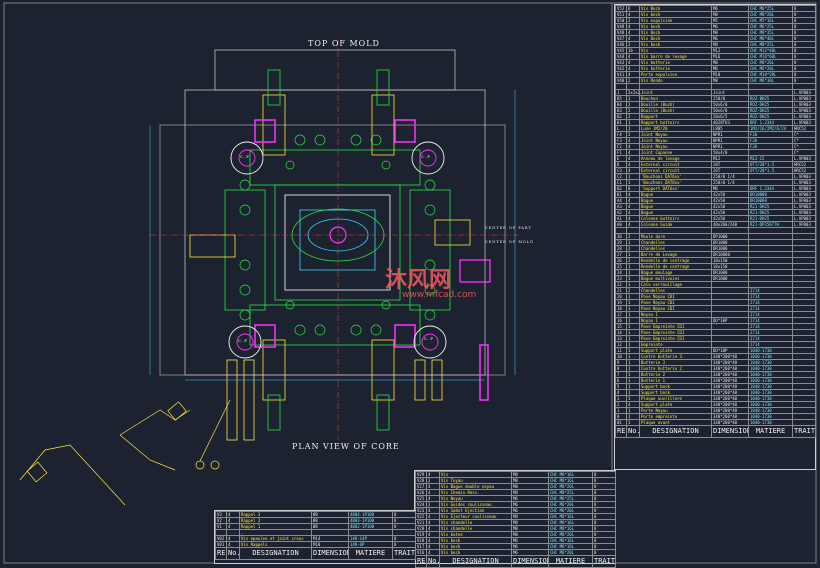 Image resolution: width=820 pixels, height=568 pixels. What do you see at coordinates (430, 342) in the screenshot?
I see `guide-pillar-br` at bounding box center [430, 342].